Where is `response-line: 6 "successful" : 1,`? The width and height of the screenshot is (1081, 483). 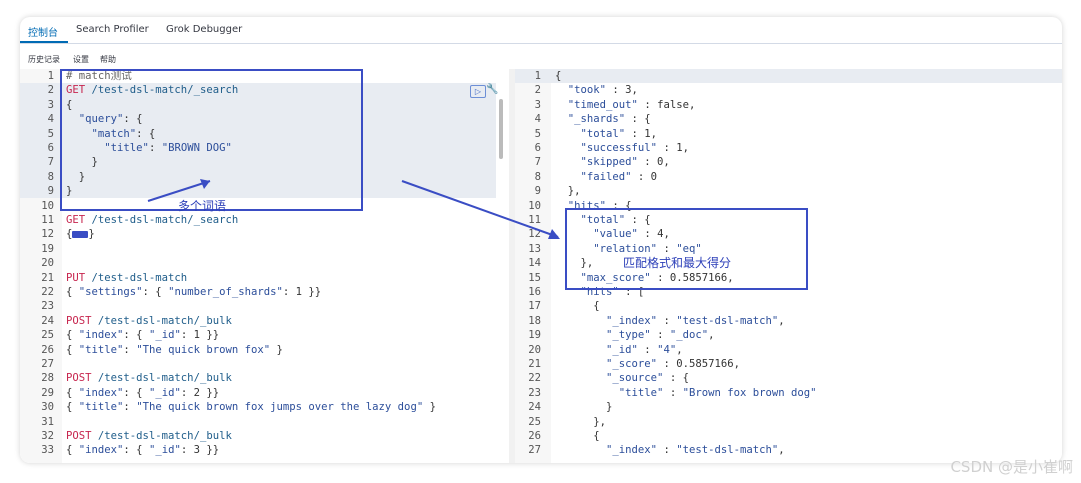 response-line: 6 "successful" : 1, is located at coordinates (788, 148).